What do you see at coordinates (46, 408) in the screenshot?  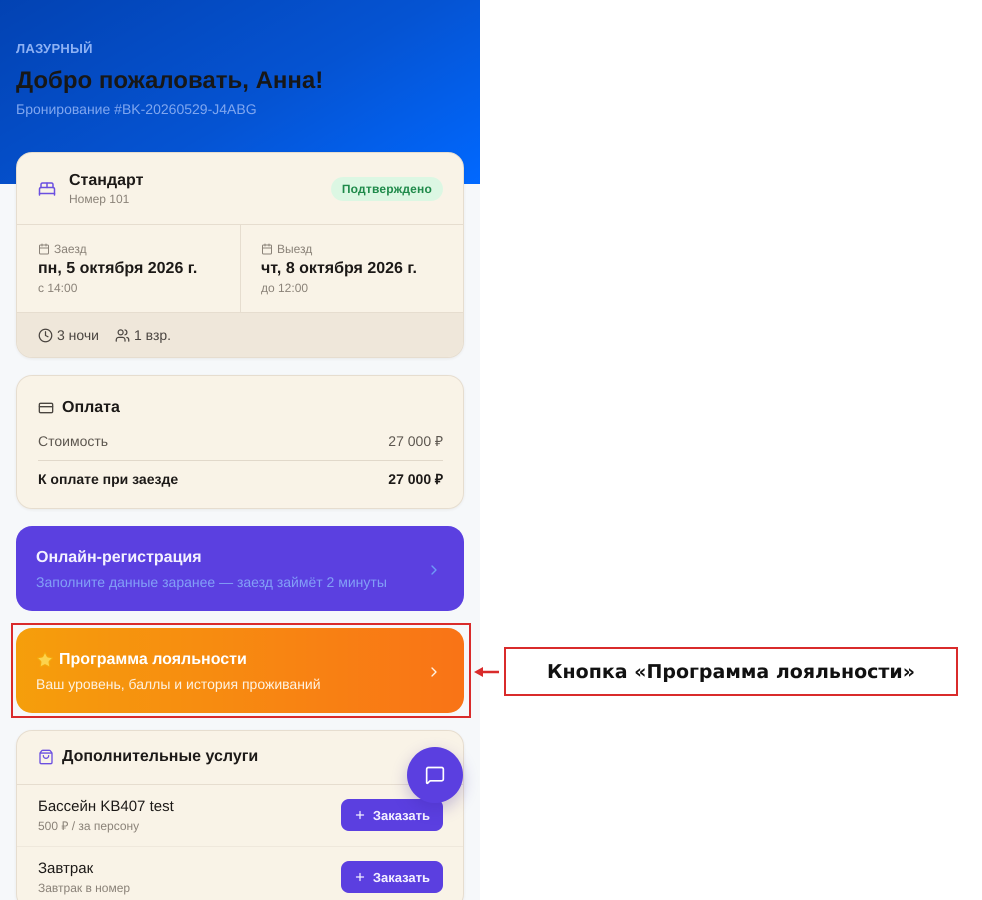 I see `credit-card-icon` at bounding box center [46, 408].